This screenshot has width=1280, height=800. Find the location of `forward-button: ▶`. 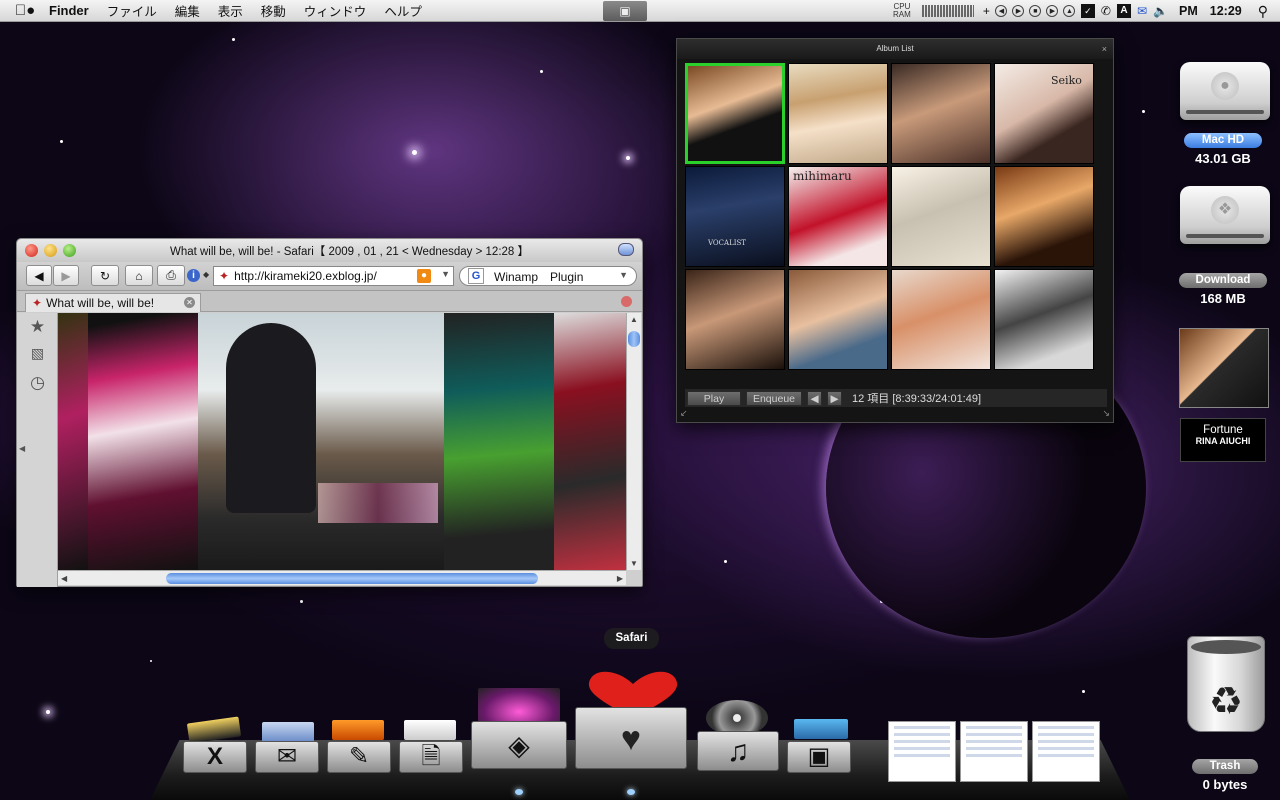

forward-button: ▶ is located at coordinates (66, 275).